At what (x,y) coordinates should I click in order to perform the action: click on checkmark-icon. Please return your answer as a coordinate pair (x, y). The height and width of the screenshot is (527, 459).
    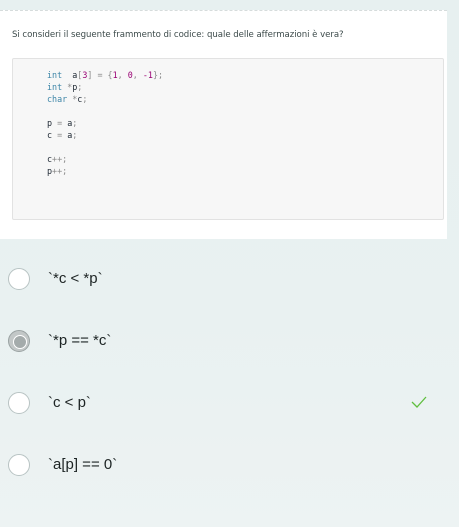
    Looking at the image, I should click on (419, 402).